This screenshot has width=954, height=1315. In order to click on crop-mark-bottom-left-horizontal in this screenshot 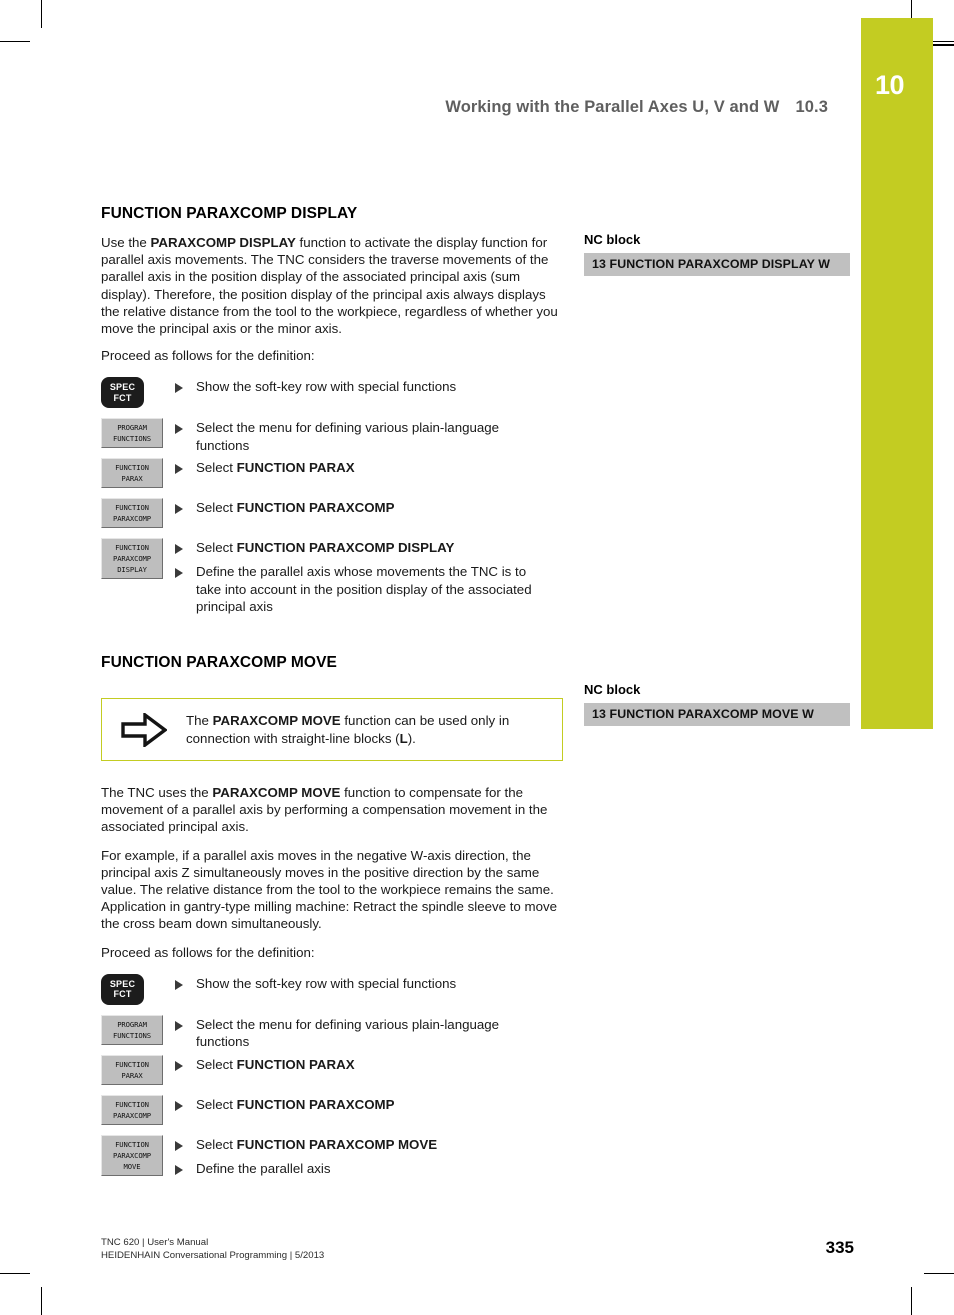, I will do `click(15, 1274)`.